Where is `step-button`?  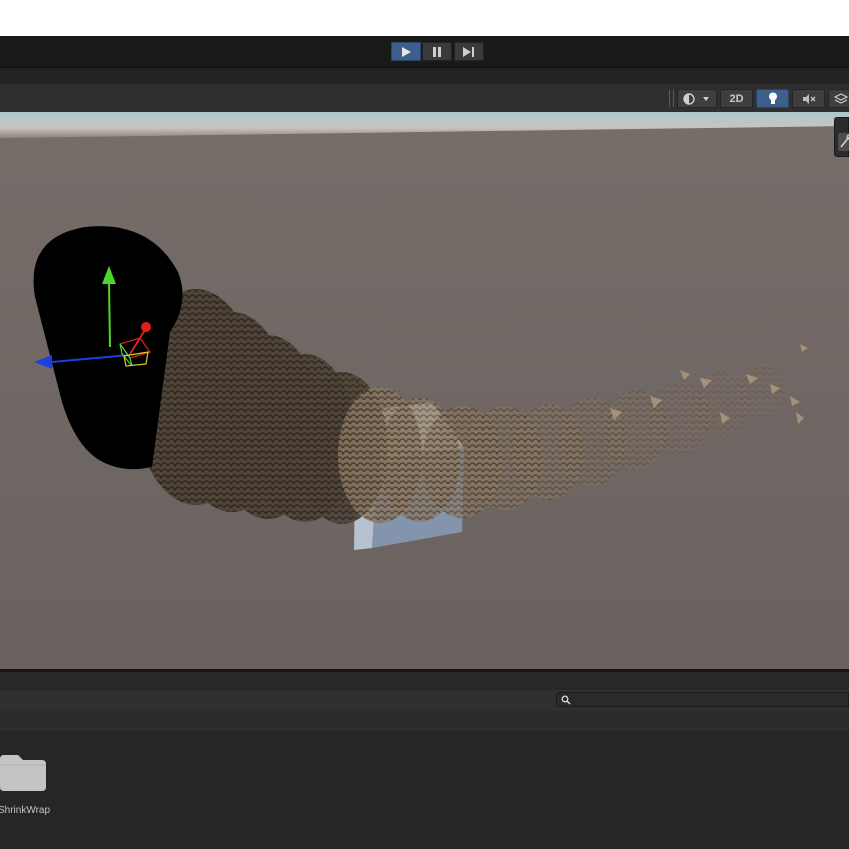
step-button is located at coordinates (469, 51).